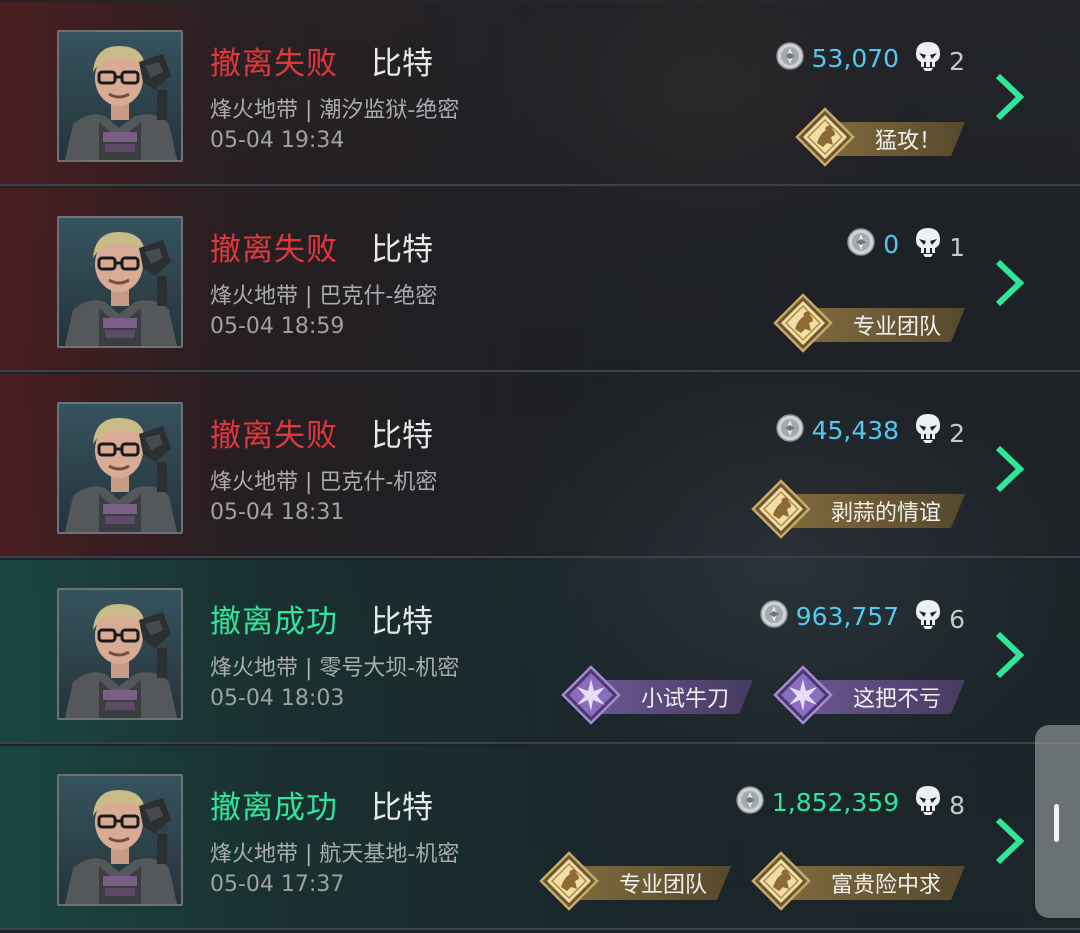 This screenshot has width=1080, height=933. Describe the element at coordinates (855, 58) in the screenshot. I see `money-value: 53,070` at that location.